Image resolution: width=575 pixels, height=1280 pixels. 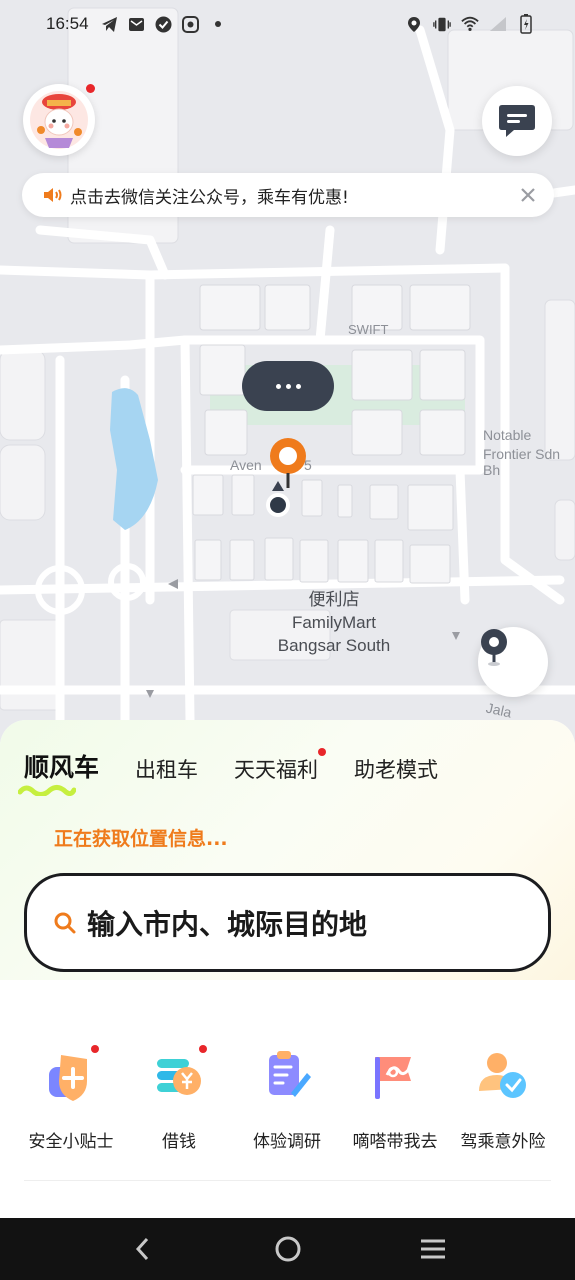 What do you see at coordinates (62, 767) in the screenshot?
I see `tab-carpool-label: 顺风车` at bounding box center [62, 767].